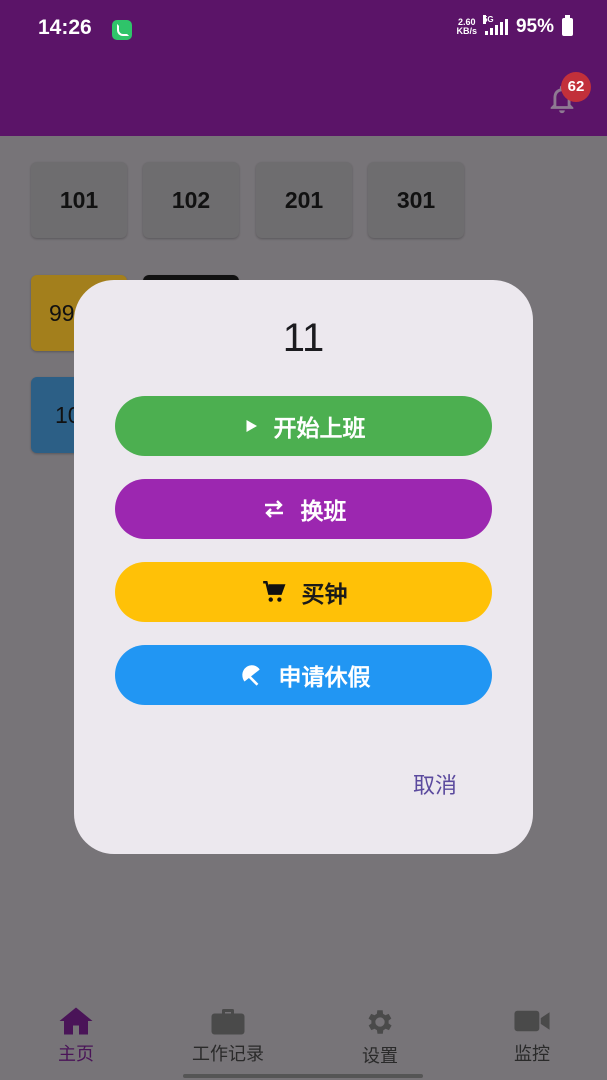  I want to click on play-icon, so click(251, 426).